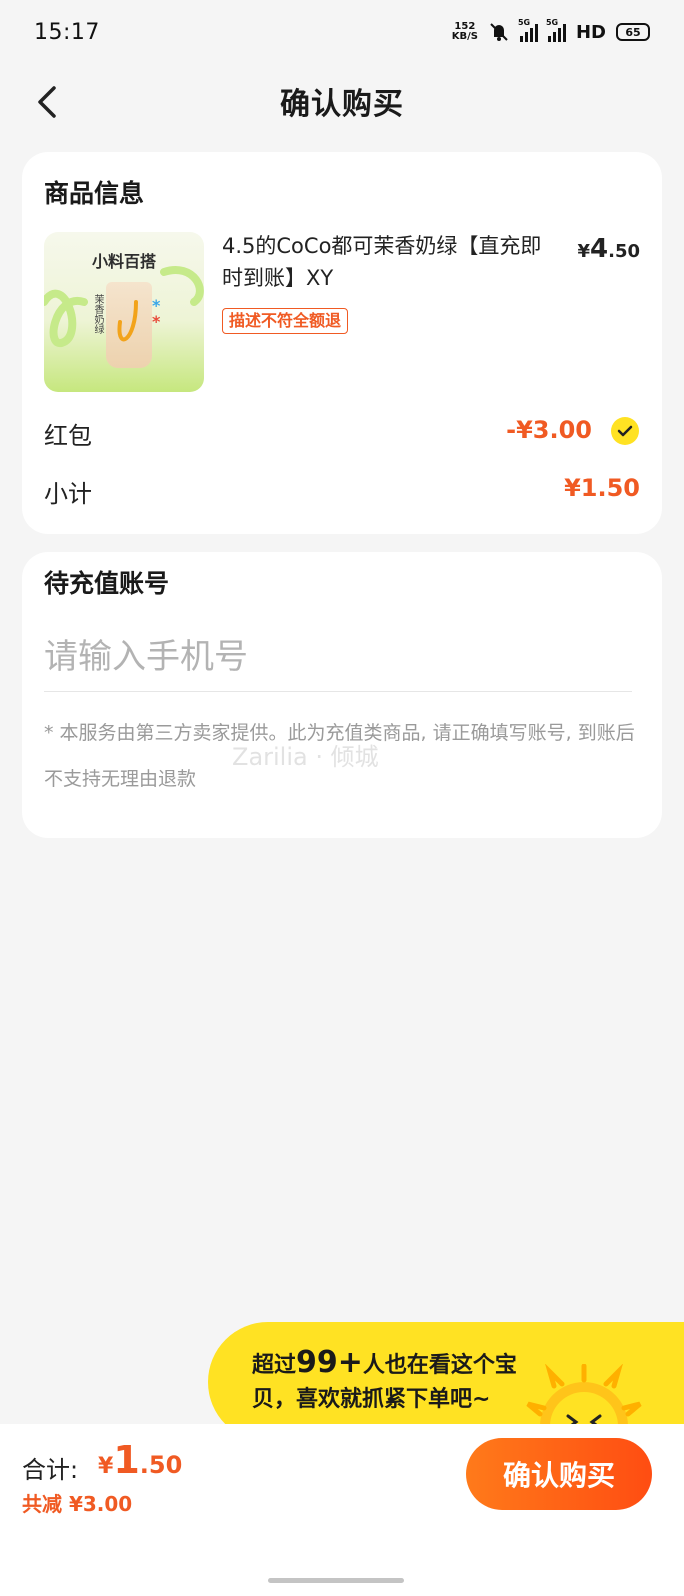 Image resolution: width=684 pixels, height=1596 pixels. What do you see at coordinates (382, 262) in the screenshot?
I see `product-name: 4.5的CoCo都可茉香奶绿【直充即时到账】XY` at bounding box center [382, 262].